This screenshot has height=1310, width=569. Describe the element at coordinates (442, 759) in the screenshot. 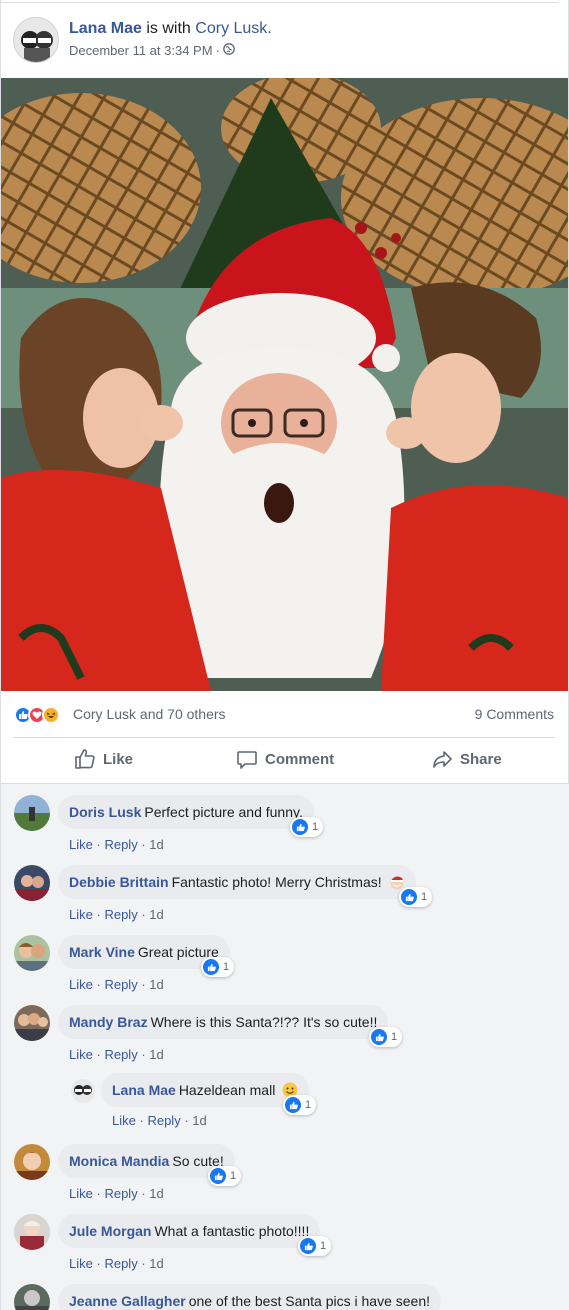

I see `share-icon` at that location.